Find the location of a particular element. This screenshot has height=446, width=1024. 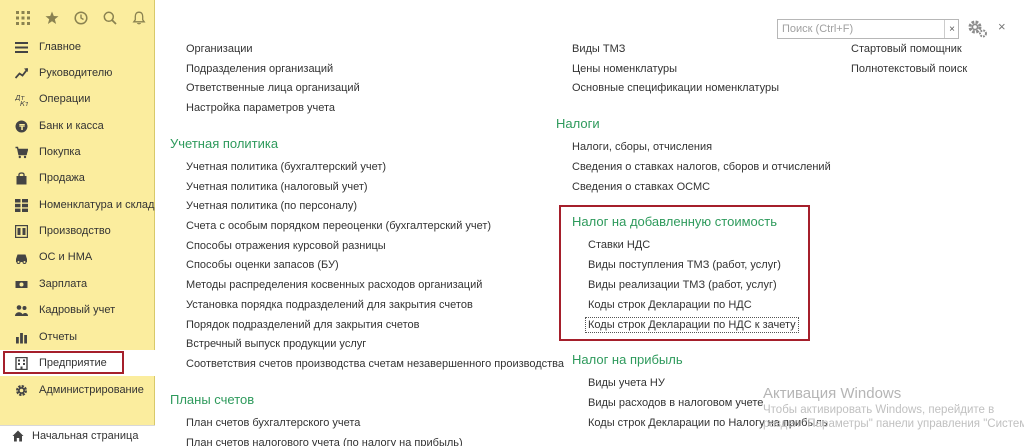

bell-icon is located at coordinates (138, 18).